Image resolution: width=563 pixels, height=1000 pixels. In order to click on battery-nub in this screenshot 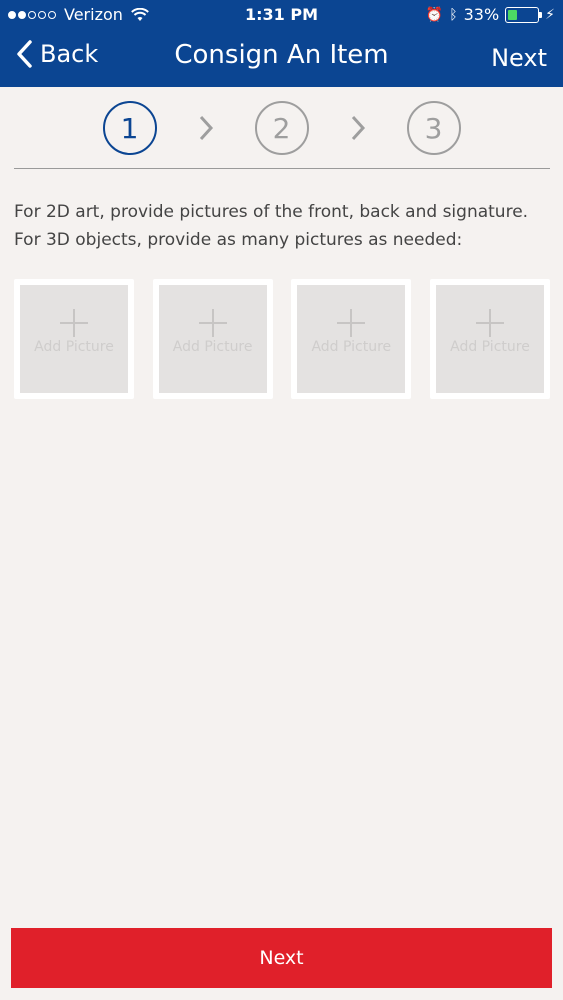, I will do `click(541, 14)`.